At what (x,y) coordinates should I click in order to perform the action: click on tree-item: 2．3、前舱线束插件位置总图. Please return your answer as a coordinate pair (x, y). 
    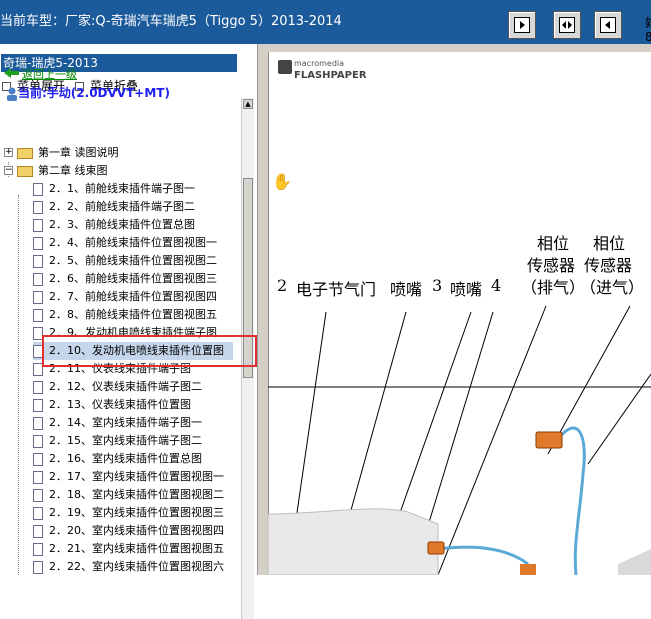
    Looking at the image, I should click on (138, 225).